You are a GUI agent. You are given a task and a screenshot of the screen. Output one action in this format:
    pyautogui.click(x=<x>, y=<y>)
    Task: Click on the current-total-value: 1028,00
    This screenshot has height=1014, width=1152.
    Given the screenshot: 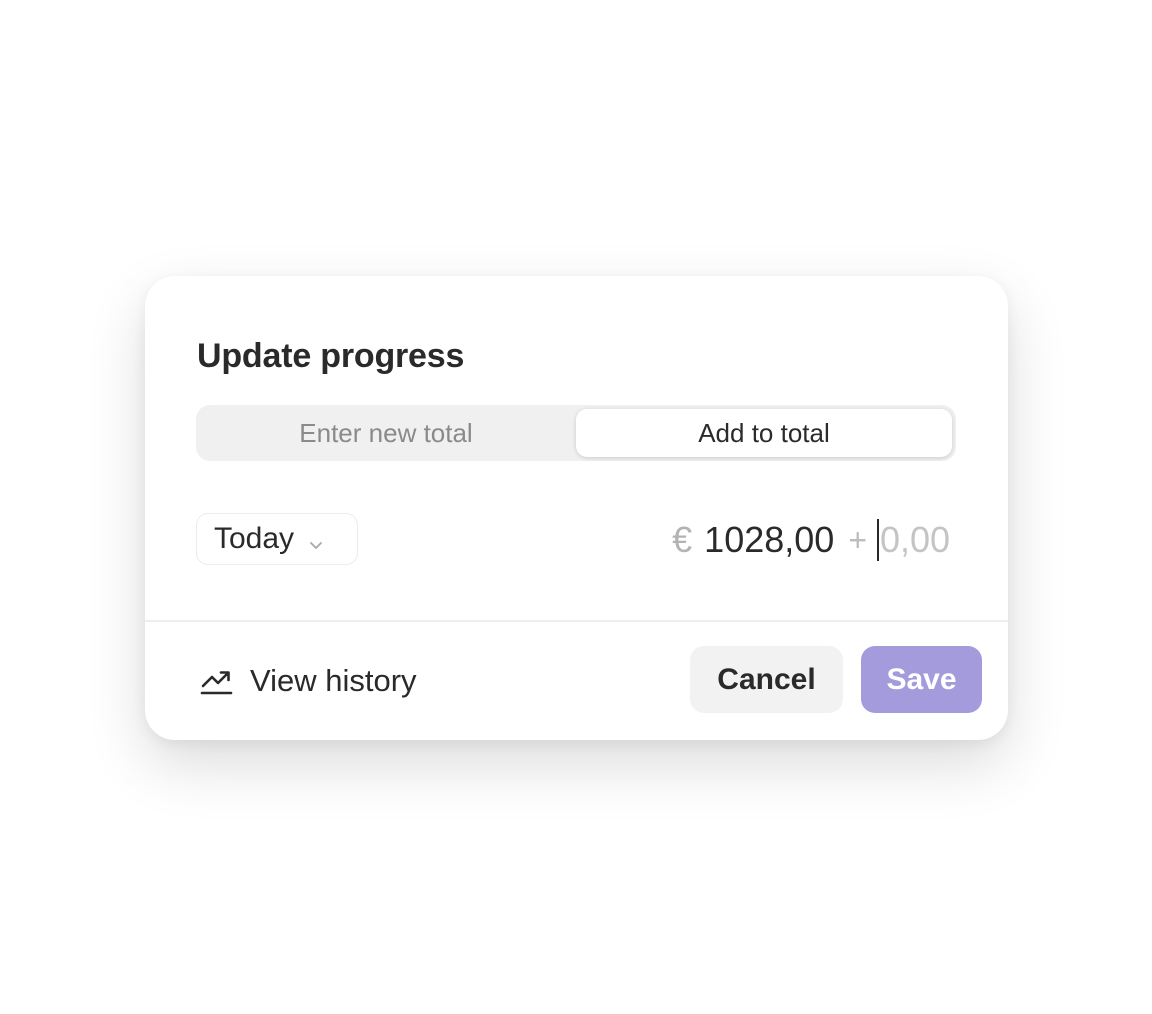 What is the action you would take?
    pyautogui.click(x=769, y=539)
    